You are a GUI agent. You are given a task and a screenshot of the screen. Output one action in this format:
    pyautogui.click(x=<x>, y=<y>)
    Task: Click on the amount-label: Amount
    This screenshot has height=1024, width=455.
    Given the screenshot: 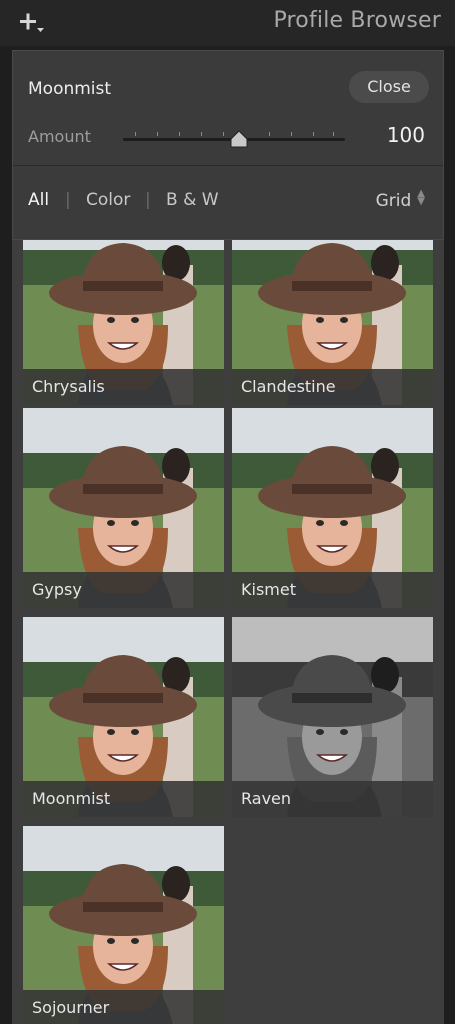 What is the action you would take?
    pyautogui.click(x=59, y=136)
    